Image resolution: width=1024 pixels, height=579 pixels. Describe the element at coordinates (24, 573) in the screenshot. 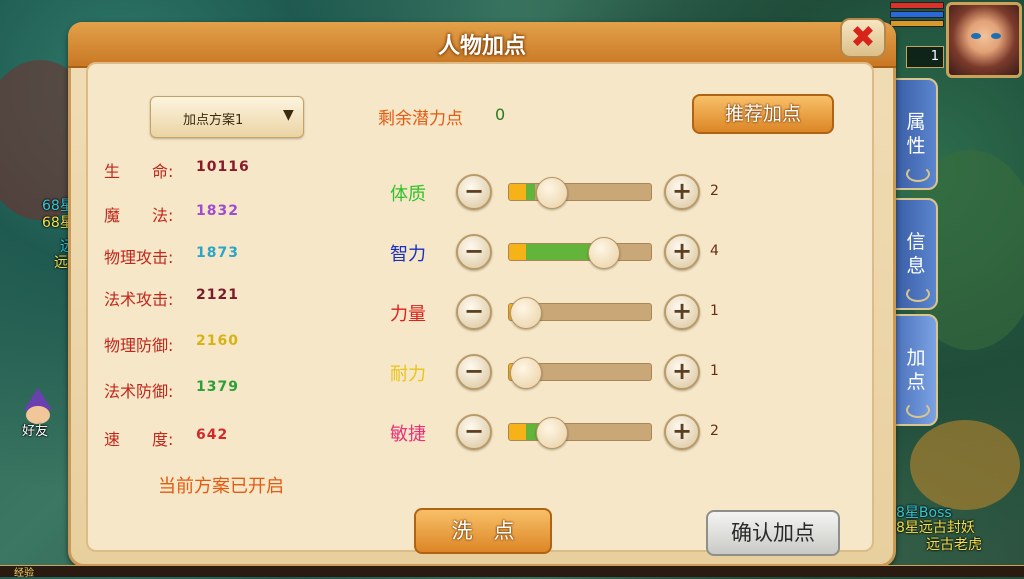

I see `experience-label: 经验` at that location.